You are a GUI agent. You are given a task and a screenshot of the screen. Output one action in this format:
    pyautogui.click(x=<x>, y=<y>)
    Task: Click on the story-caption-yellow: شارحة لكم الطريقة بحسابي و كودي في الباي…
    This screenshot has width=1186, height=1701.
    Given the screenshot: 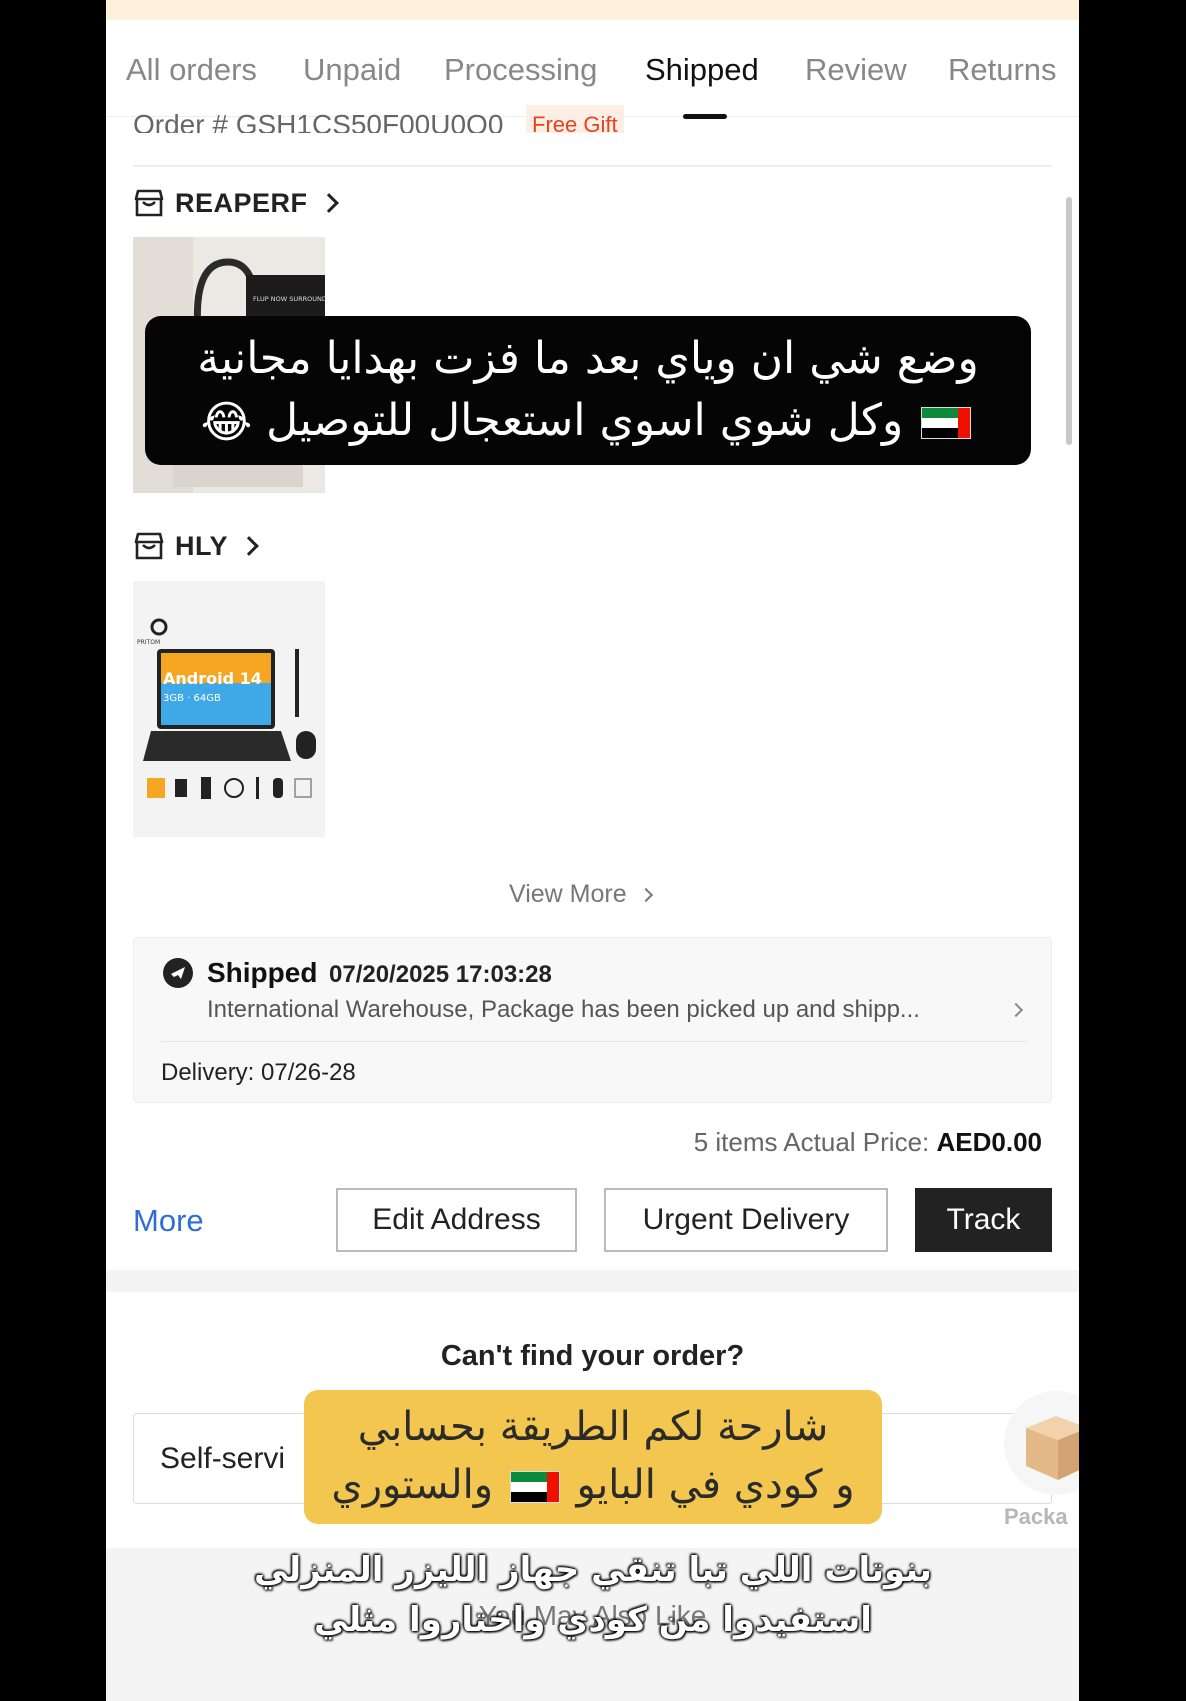 What is the action you would take?
    pyautogui.click(x=593, y=1457)
    